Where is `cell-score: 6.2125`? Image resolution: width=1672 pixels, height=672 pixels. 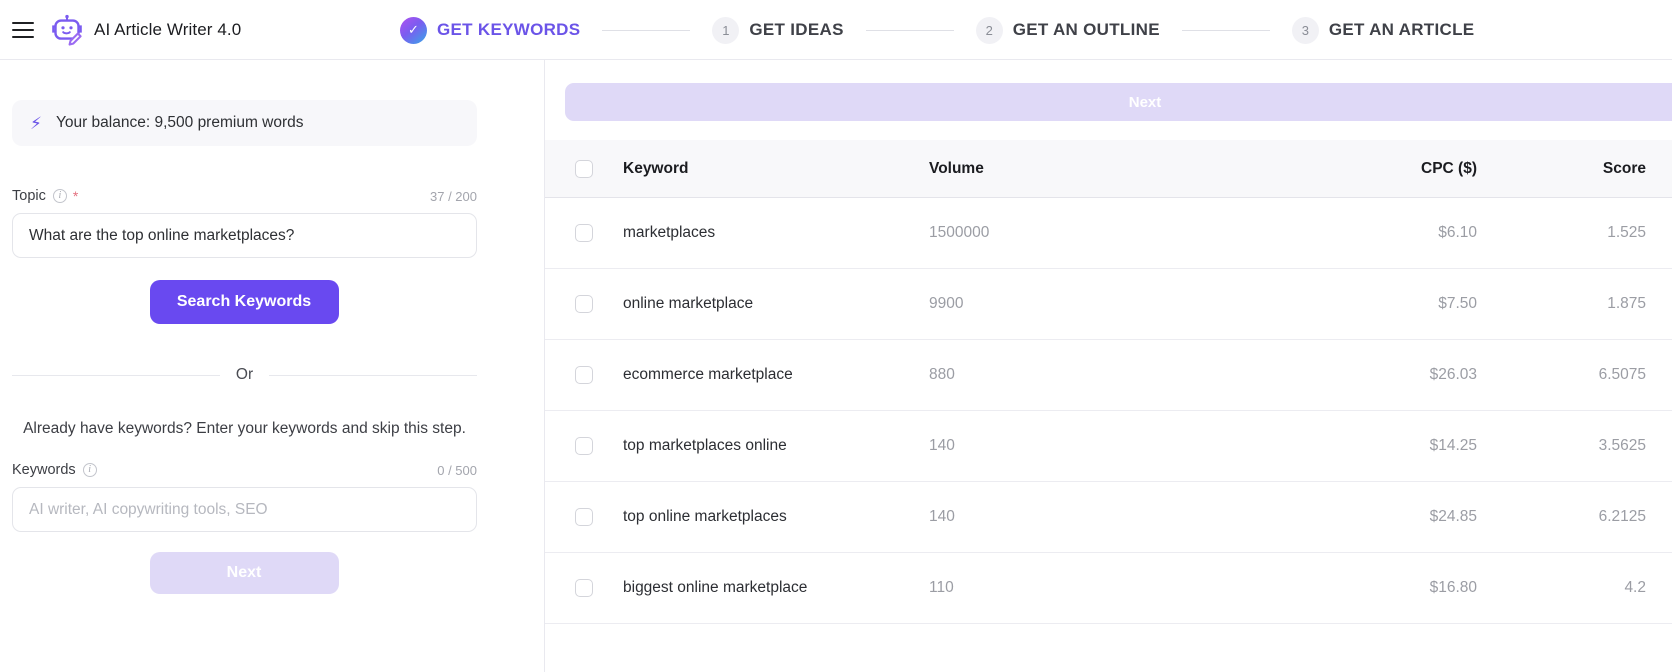 cell-score: 6.2125 is located at coordinates (1622, 516).